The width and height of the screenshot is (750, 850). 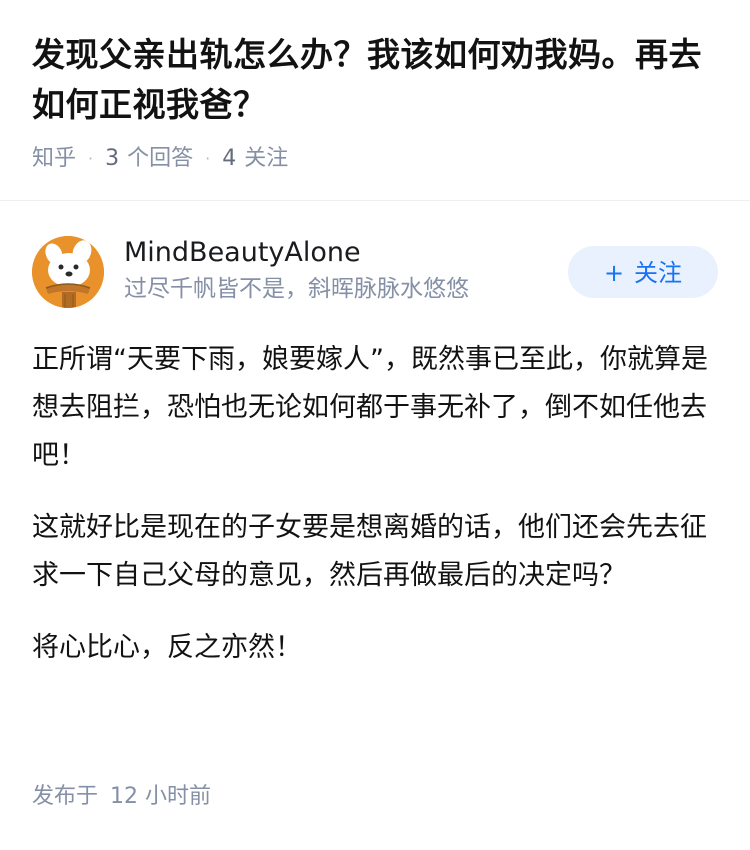 I want to click on author-name: MindBeautyAlone, so click(x=296, y=253).